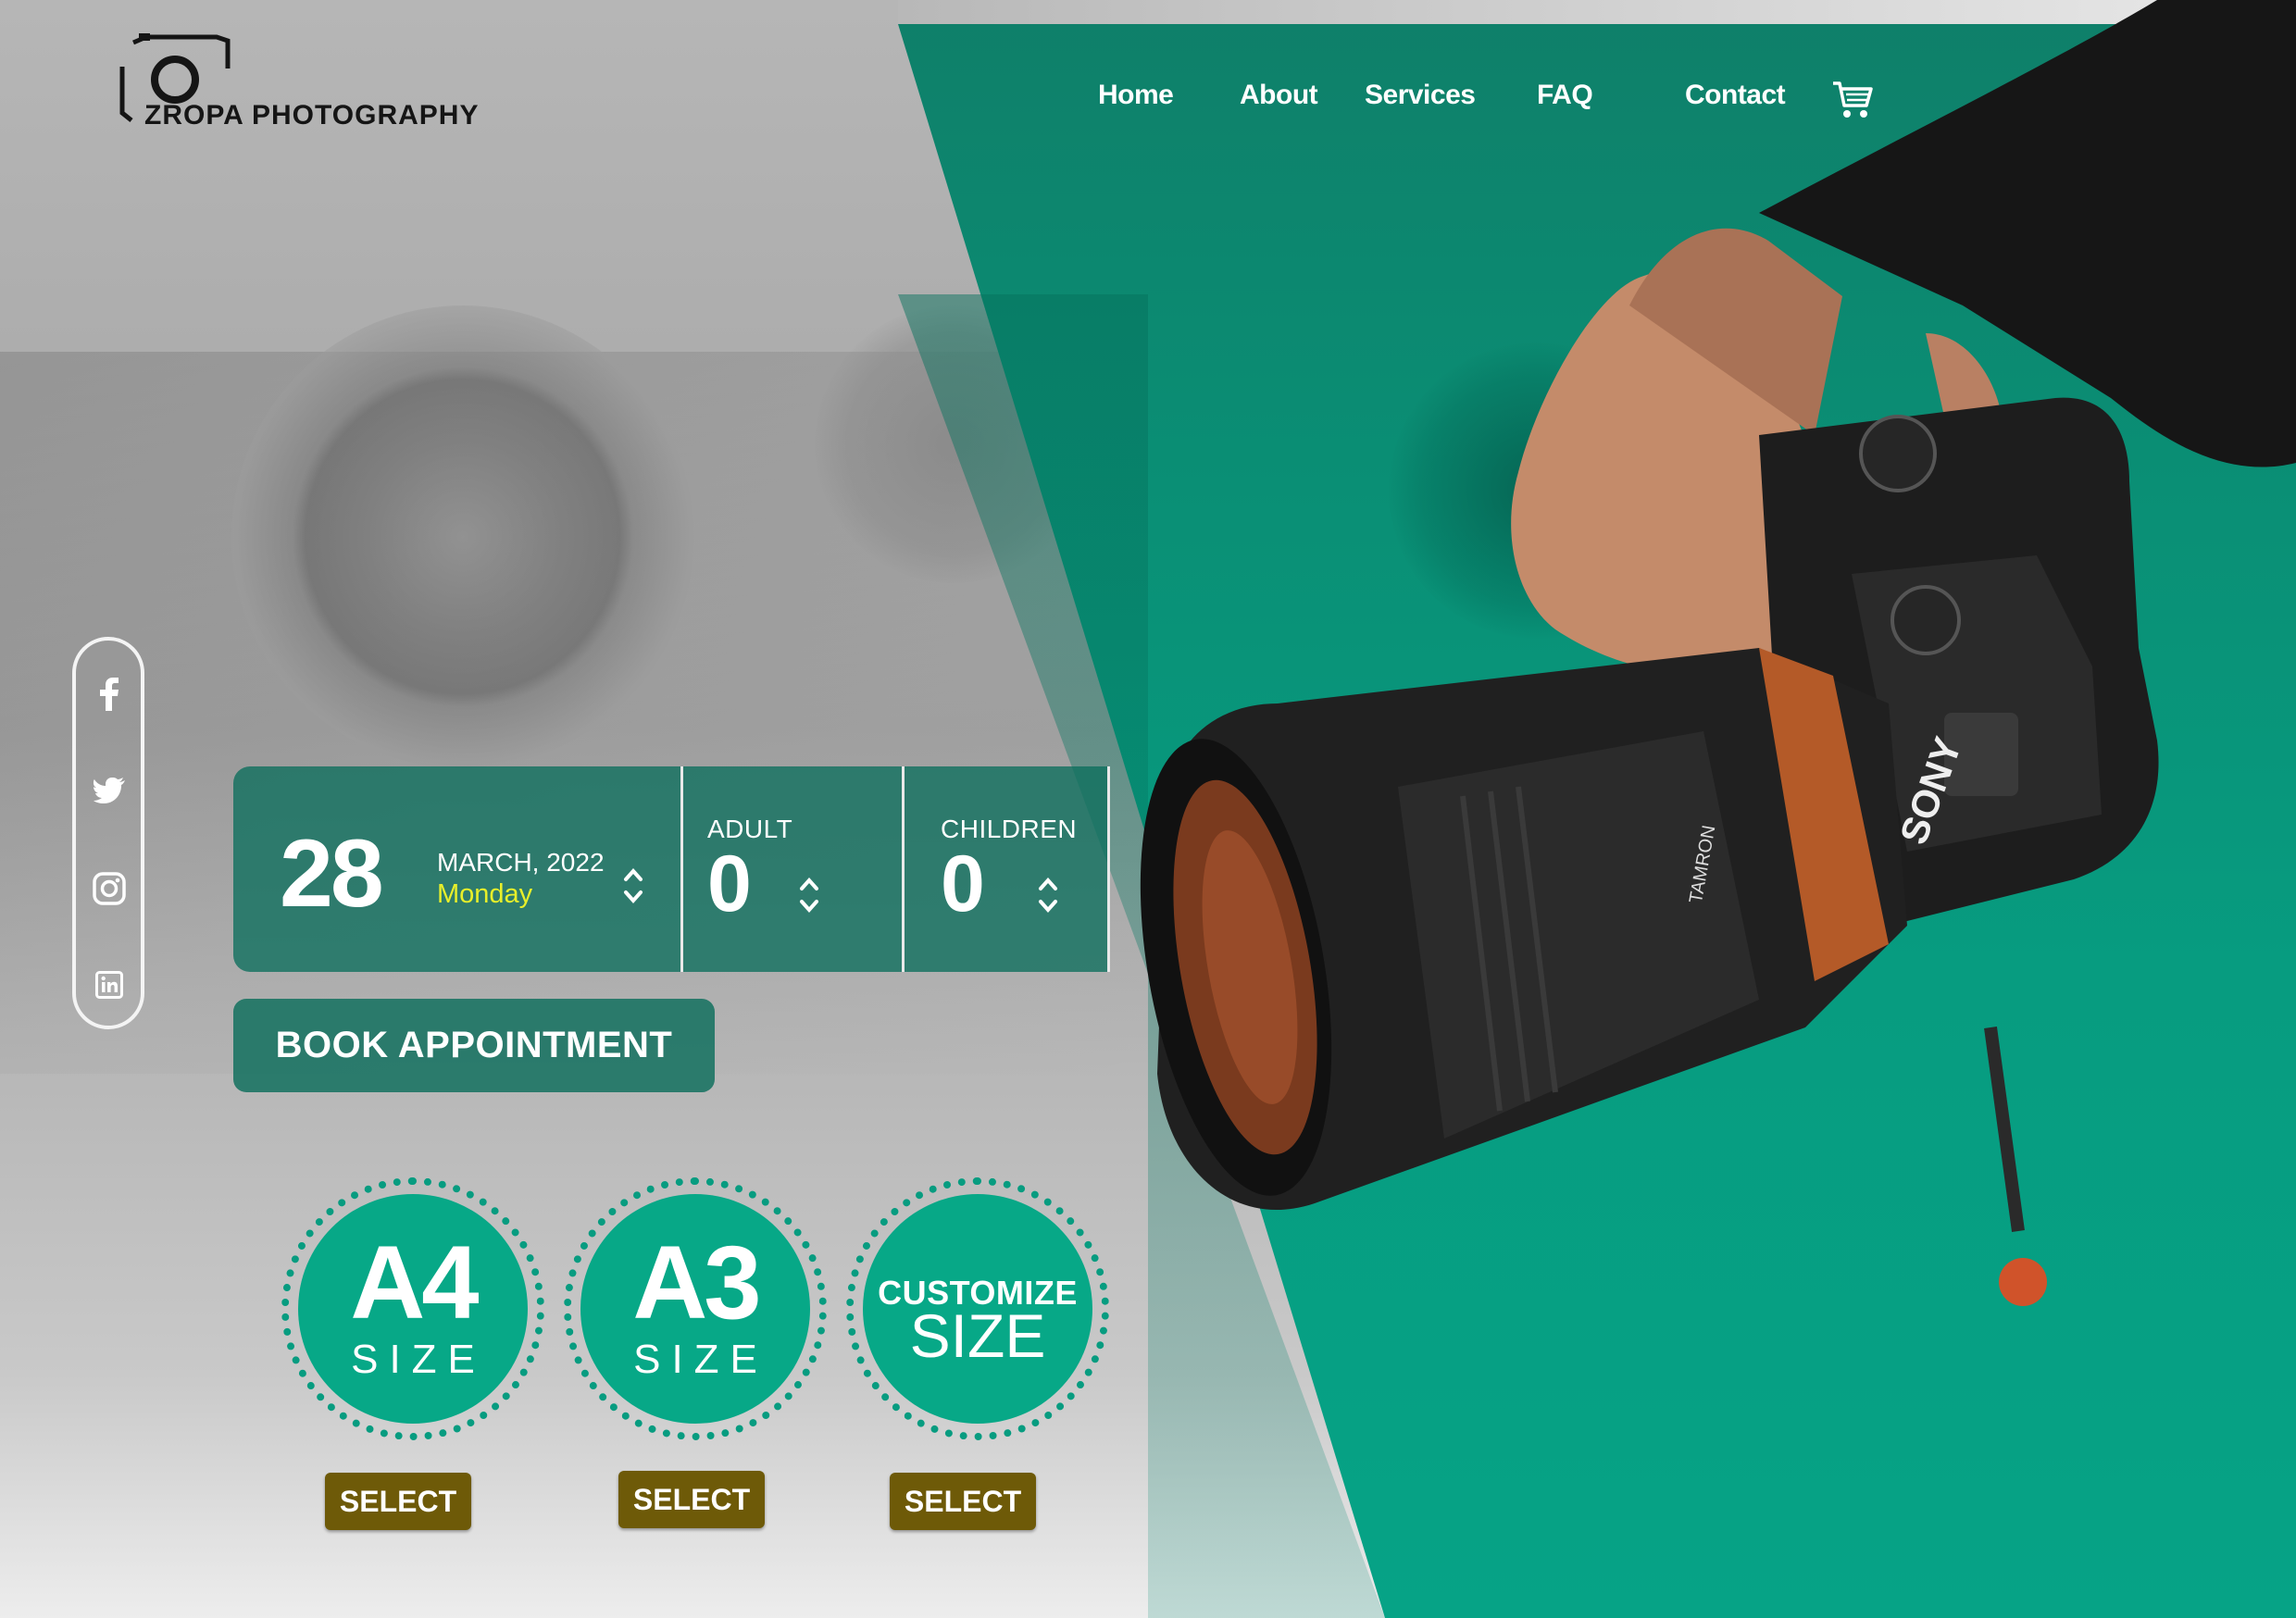 Image resolution: width=2296 pixels, height=1618 pixels. What do you see at coordinates (691, 1499) in the screenshot?
I see `select-a3-button: SELECT` at bounding box center [691, 1499].